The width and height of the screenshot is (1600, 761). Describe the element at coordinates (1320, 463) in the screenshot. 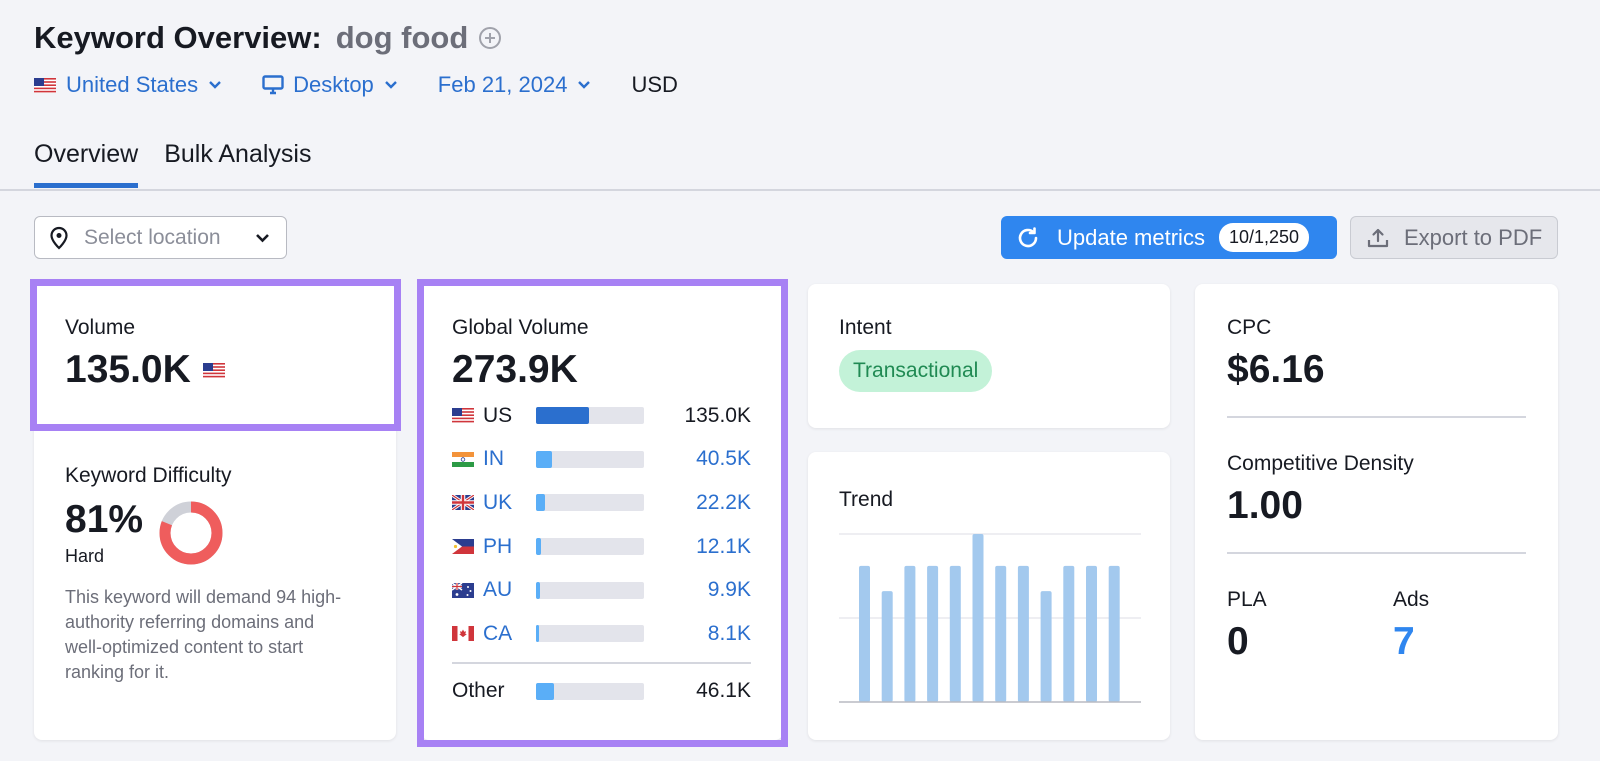

I see `competitive-density-label: Competitive Density` at that location.